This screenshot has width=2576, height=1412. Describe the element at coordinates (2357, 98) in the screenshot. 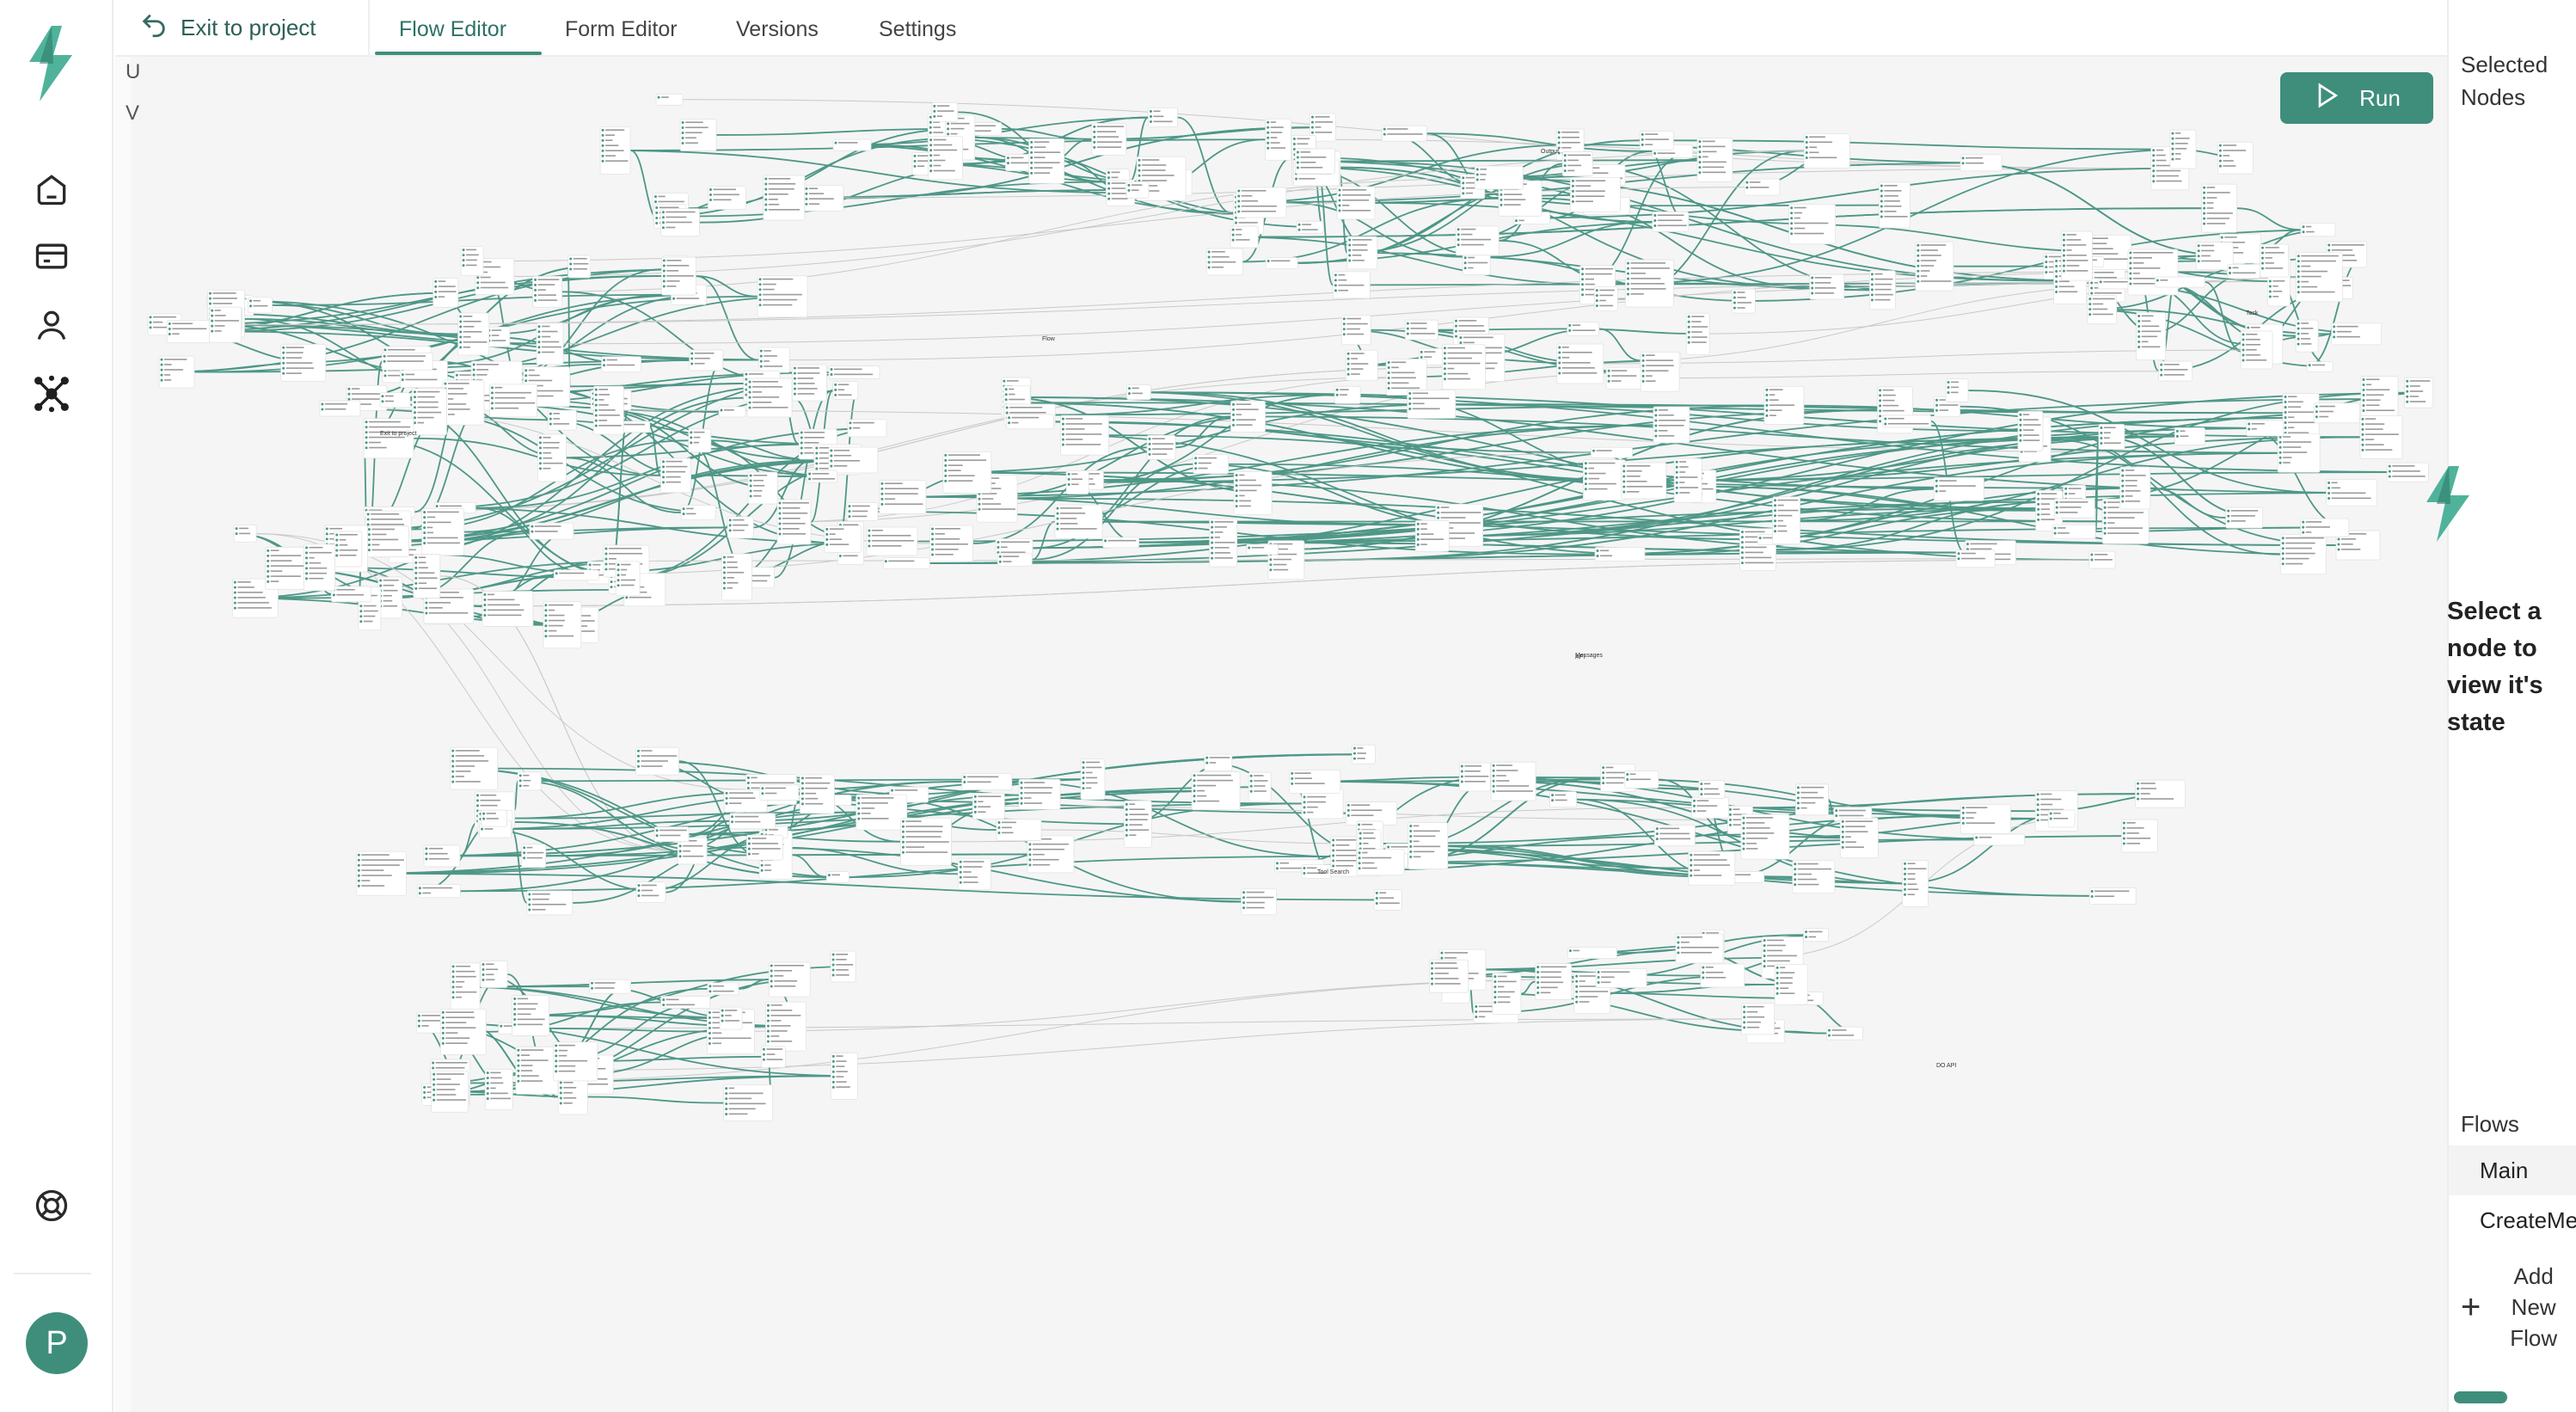

I see `run-button: Run` at that location.